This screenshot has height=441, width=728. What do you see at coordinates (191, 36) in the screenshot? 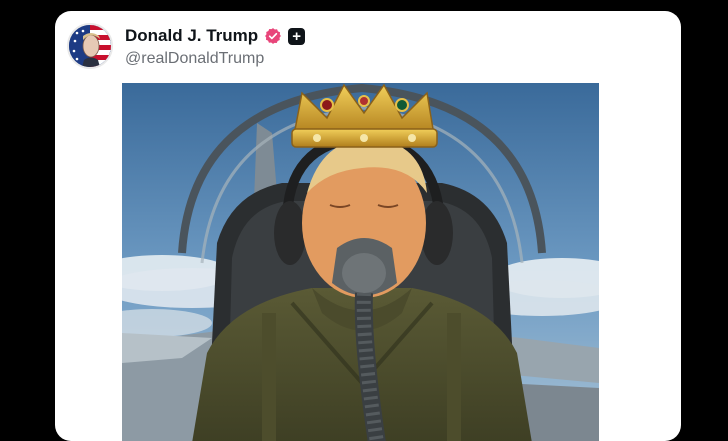
I see `author-name: Donald J. Trump` at bounding box center [191, 36].